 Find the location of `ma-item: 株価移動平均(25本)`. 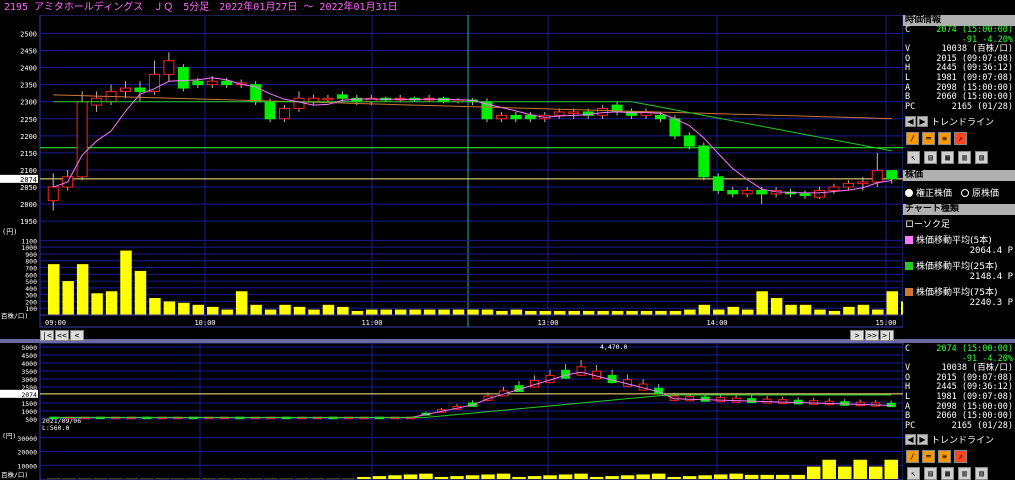

ma-item: 株価移動平均(25本) is located at coordinates (959, 265).